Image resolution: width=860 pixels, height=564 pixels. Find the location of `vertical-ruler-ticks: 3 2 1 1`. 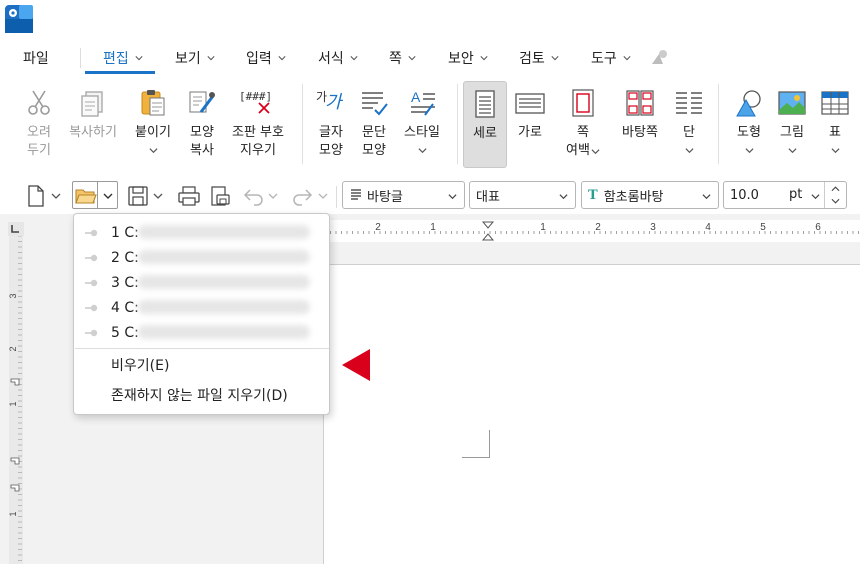

vertical-ruler-ticks: 3 2 1 1 is located at coordinates (15, 398).